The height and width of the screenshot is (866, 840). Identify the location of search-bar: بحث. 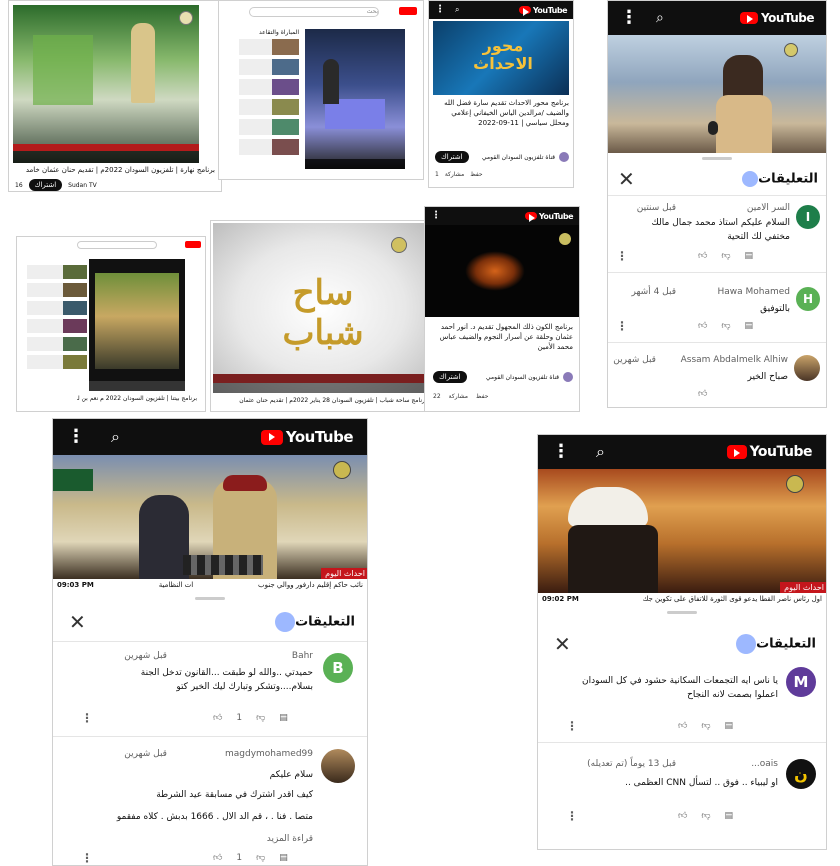
(314, 12).